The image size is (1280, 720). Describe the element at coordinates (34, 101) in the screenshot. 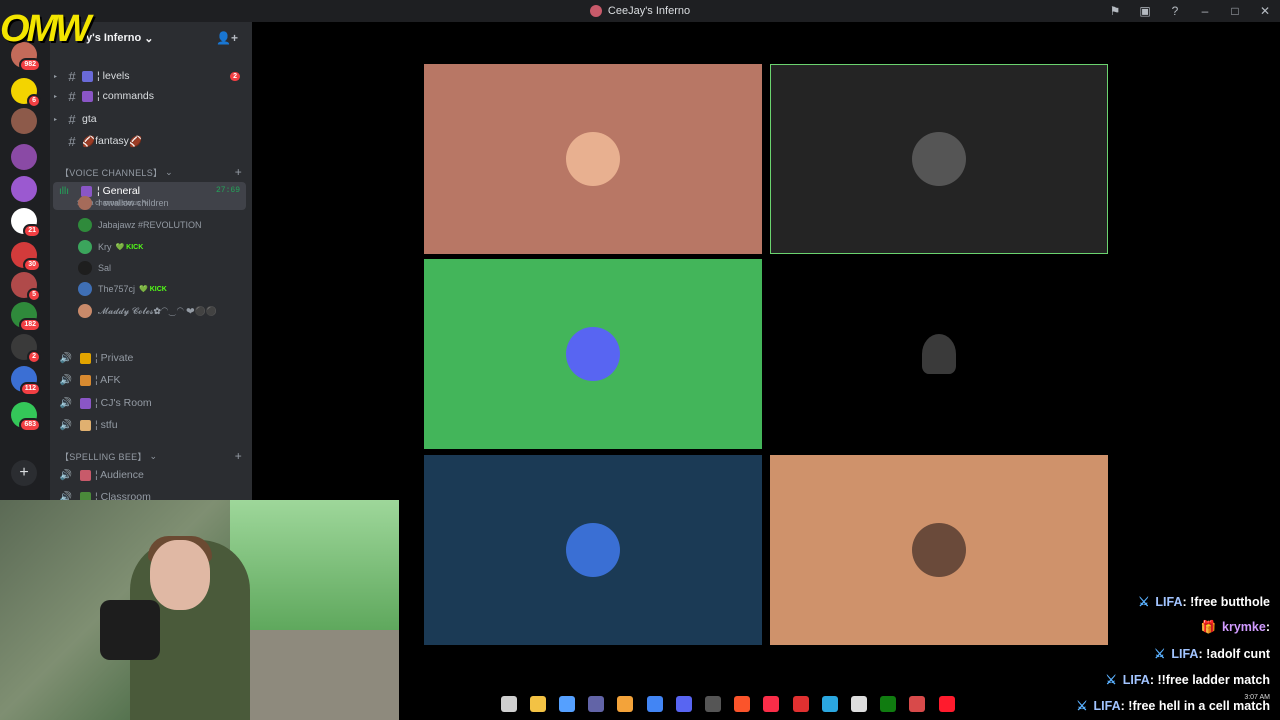

I see `notification-badge: 6` at that location.